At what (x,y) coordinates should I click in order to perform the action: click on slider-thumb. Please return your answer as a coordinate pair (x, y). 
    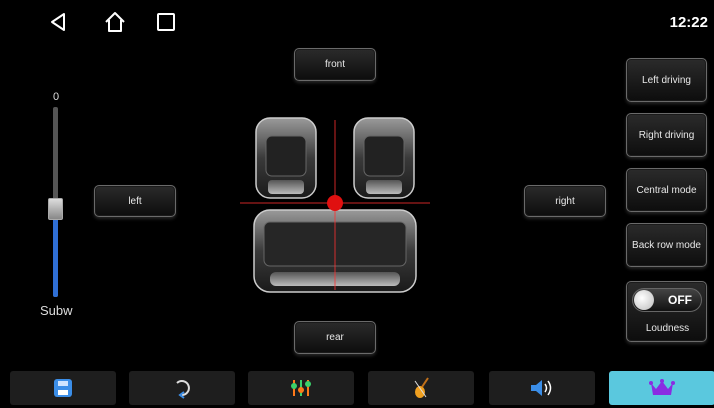
    Looking at the image, I should click on (55, 209).